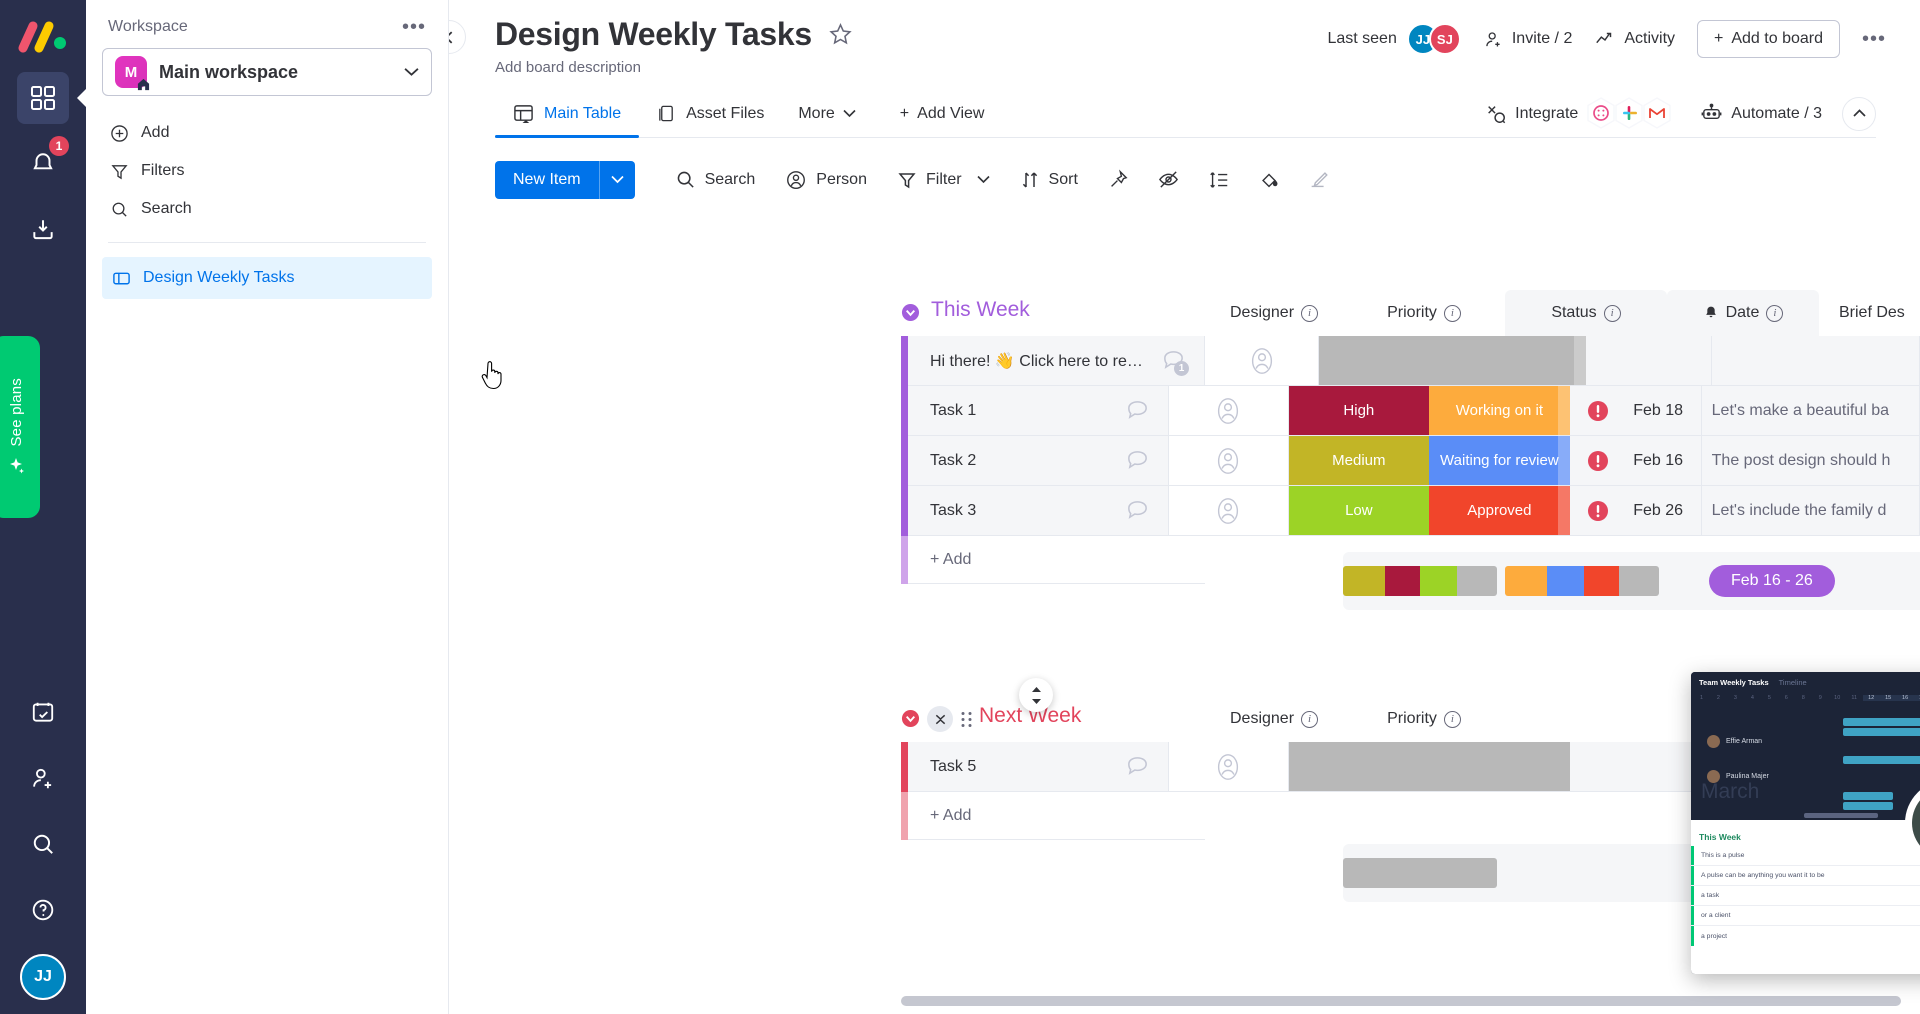  I want to click on cell-status: Approved, so click(1499, 511).